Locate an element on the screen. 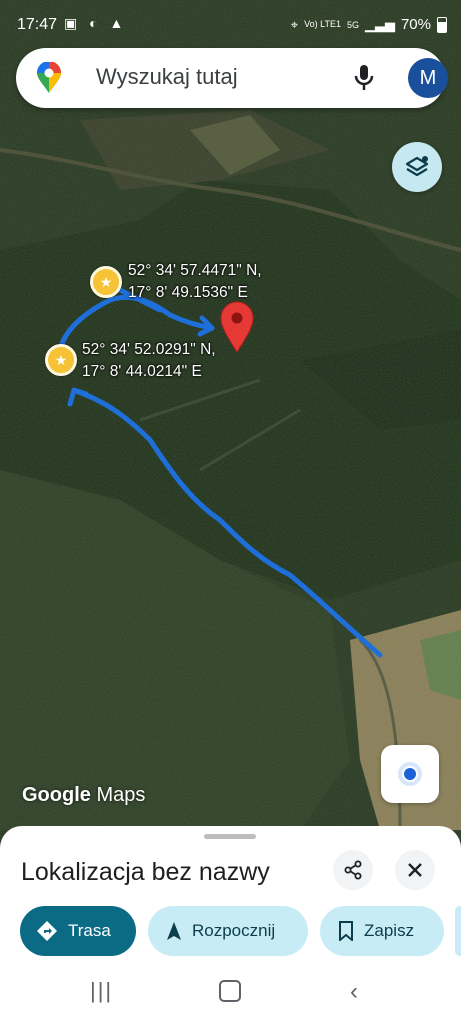  layers-icon is located at coordinates (417, 166).